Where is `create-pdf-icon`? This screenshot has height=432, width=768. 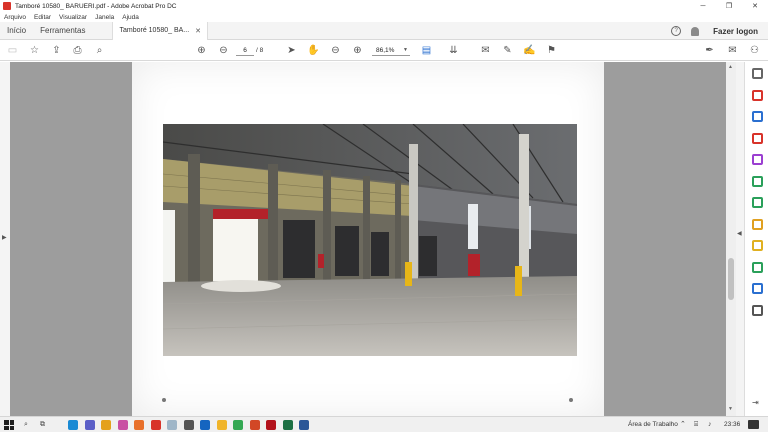
create-pdf-icon is located at coordinates (757, 95).